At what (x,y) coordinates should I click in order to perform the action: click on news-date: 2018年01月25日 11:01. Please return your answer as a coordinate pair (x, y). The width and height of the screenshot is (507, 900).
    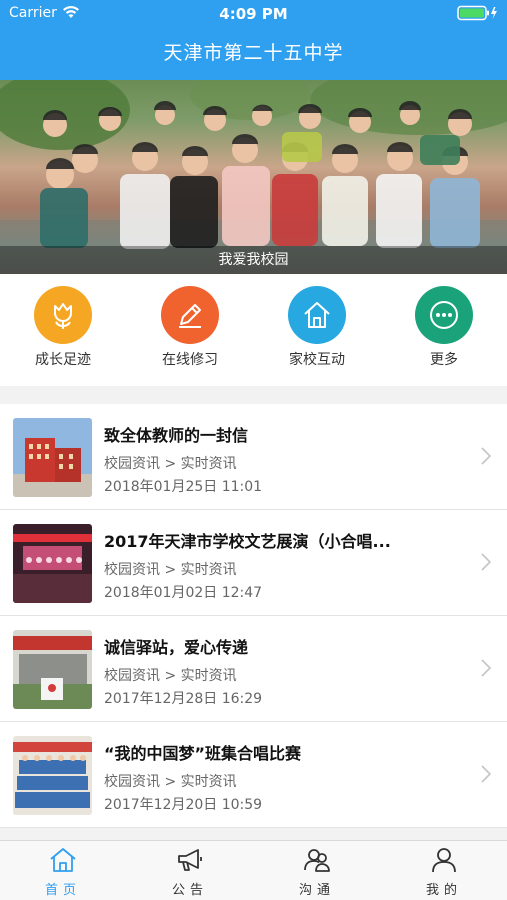
    Looking at the image, I should click on (183, 487).